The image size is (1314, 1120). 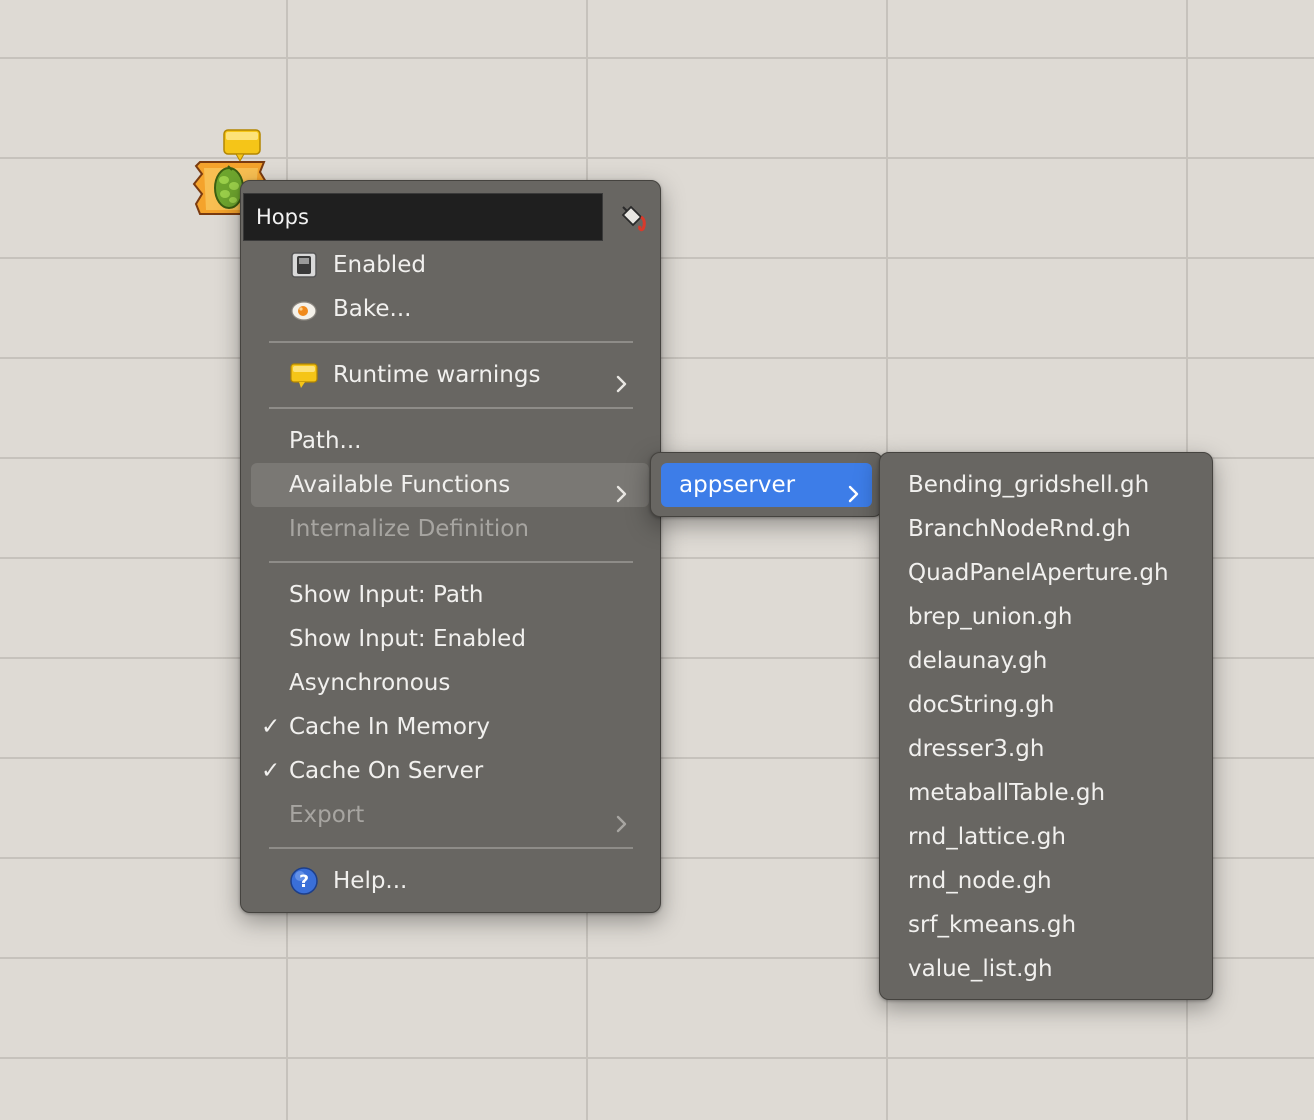 I want to click on menu-item-label: Show Input: Enabled, so click(x=407, y=639).